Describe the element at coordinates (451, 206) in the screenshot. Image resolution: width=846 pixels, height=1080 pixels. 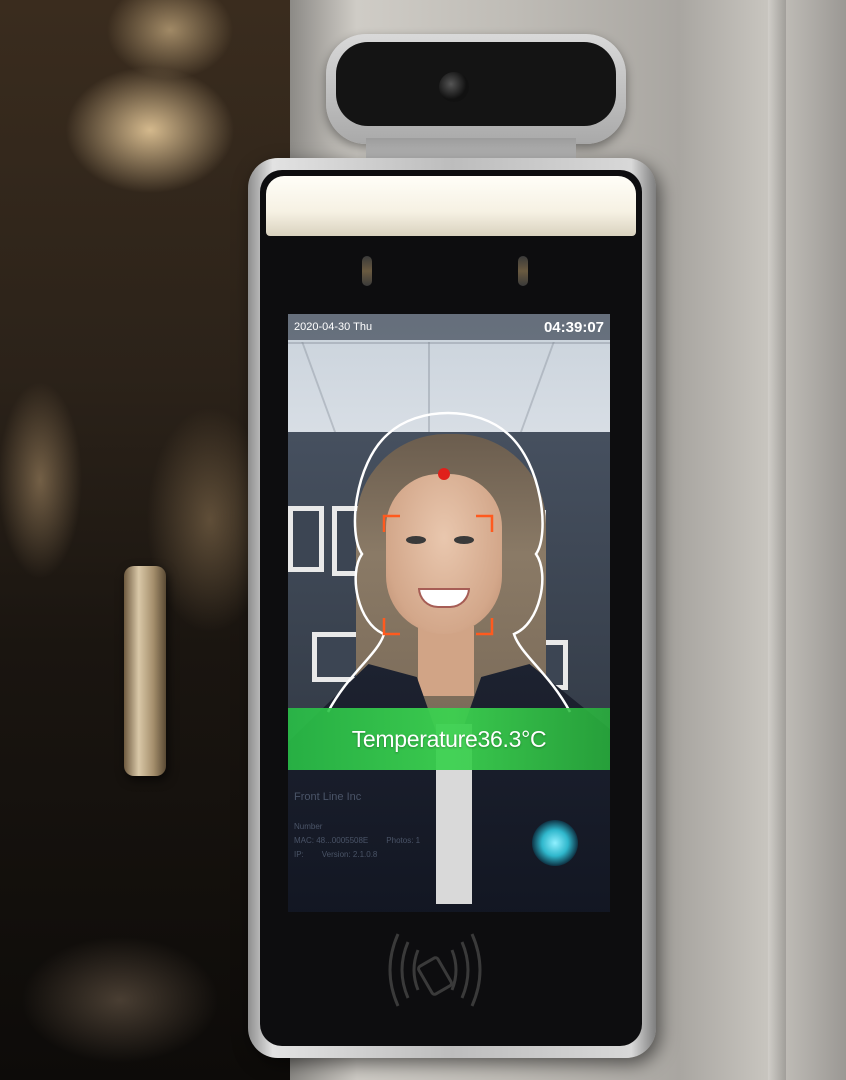
I see `light-bar` at that location.